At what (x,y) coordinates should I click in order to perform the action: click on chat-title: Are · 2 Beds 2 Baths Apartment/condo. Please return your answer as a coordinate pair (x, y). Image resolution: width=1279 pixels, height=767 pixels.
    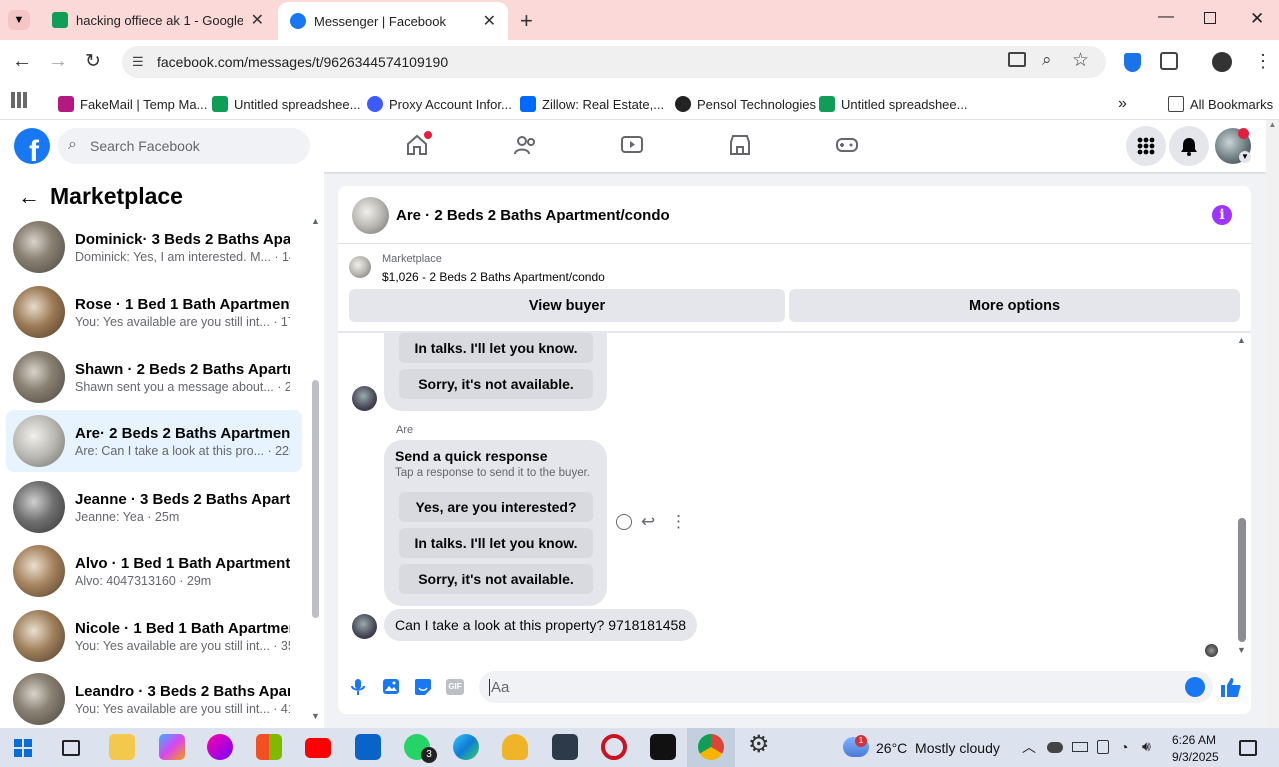
    Looking at the image, I should click on (533, 215).